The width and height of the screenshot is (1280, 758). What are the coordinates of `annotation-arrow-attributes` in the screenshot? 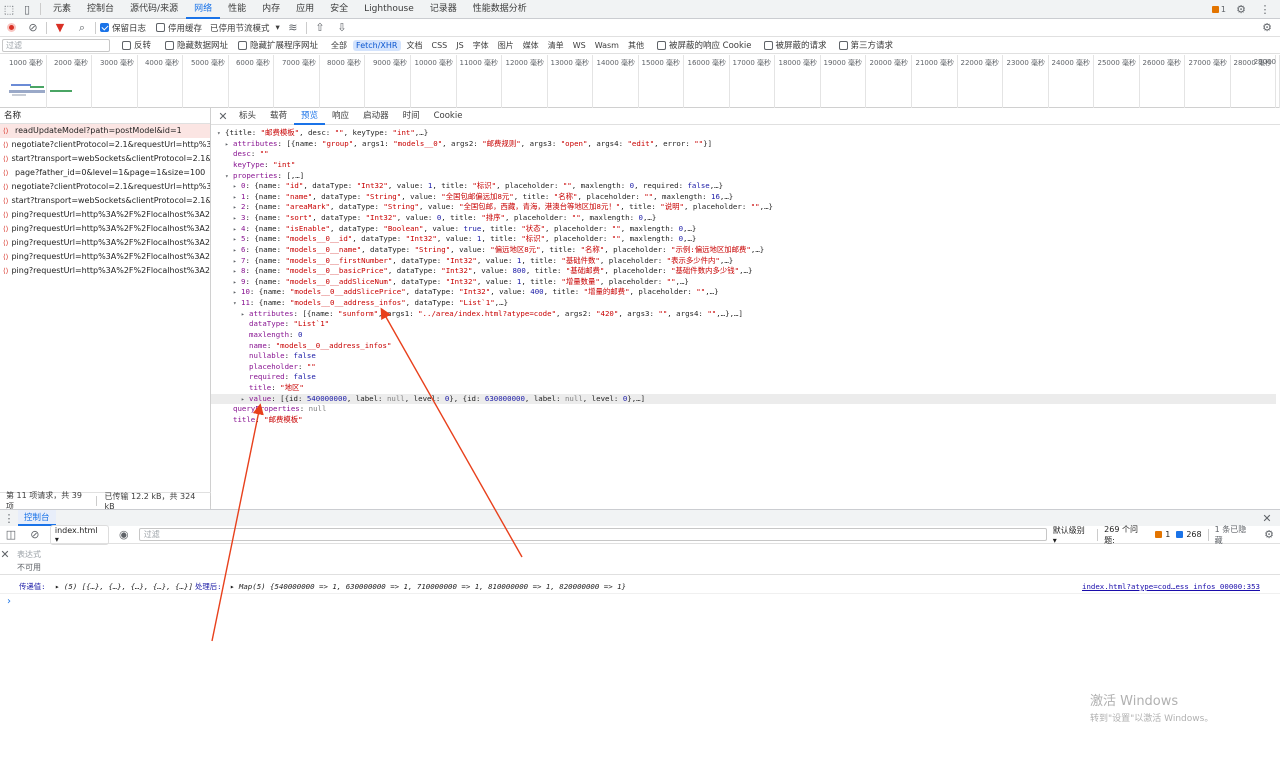 It's located at (451, 432).